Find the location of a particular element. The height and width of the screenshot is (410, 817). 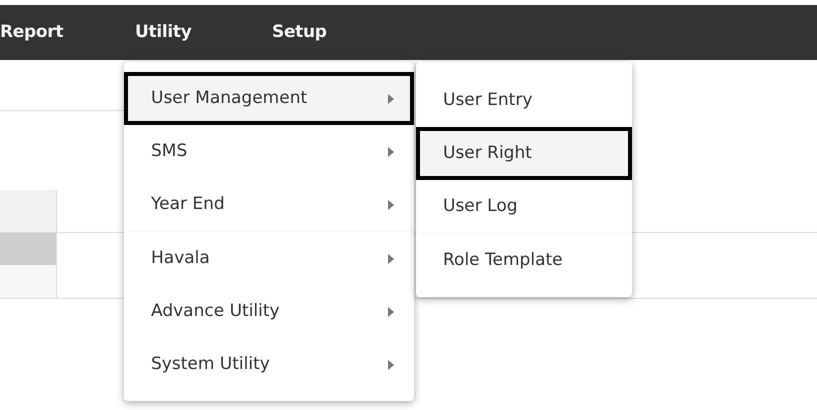

menu-item: Advance Utility is located at coordinates (269, 311).